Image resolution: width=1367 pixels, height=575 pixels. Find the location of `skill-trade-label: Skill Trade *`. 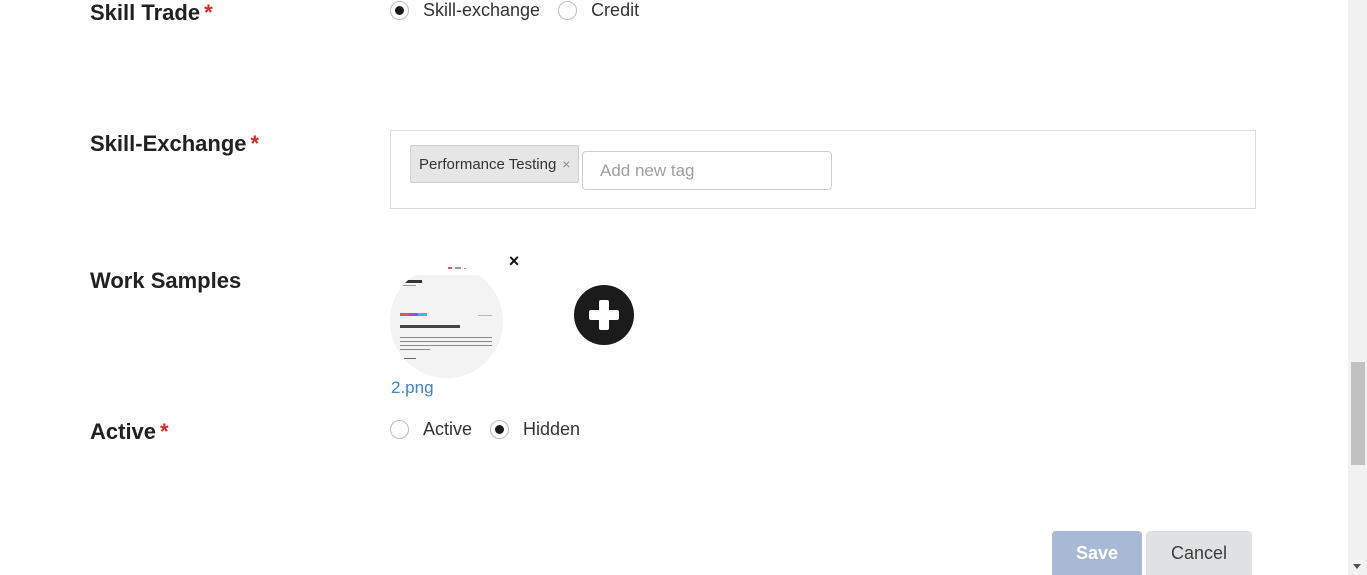

skill-trade-label: Skill Trade * is located at coordinates (151, 13).